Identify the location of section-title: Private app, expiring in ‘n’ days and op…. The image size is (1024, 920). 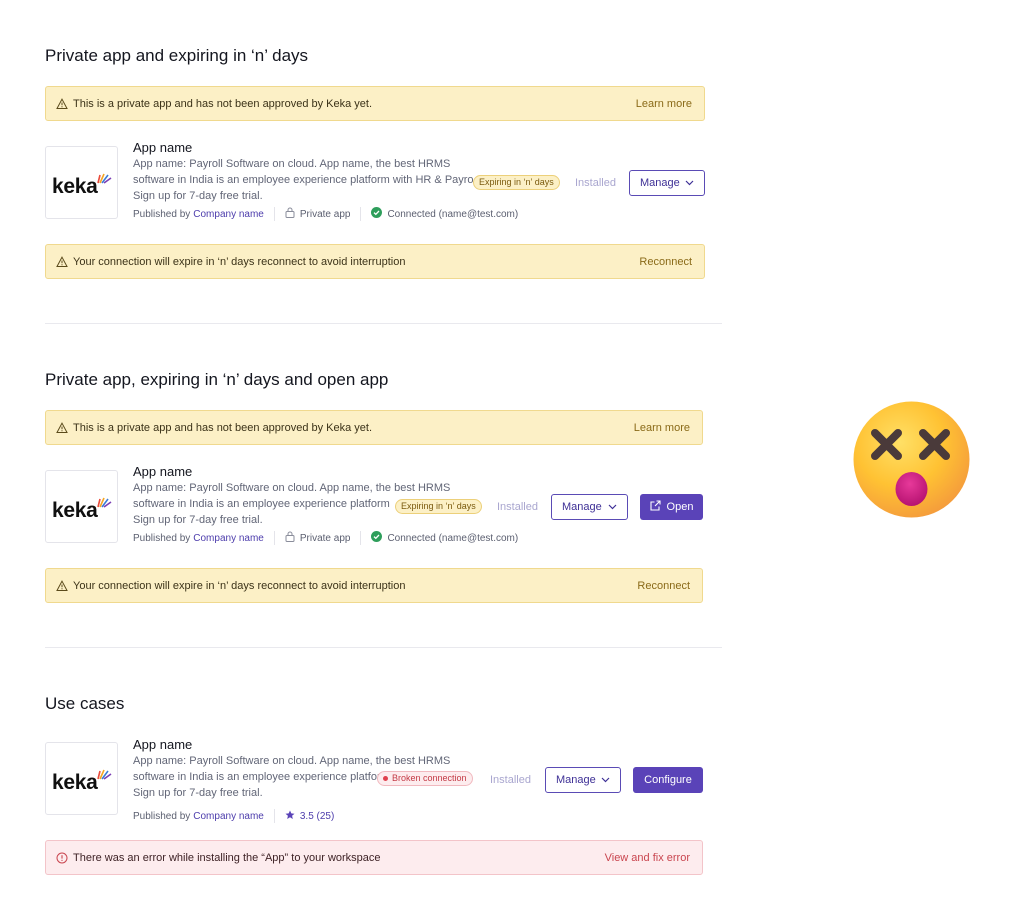
(217, 379).